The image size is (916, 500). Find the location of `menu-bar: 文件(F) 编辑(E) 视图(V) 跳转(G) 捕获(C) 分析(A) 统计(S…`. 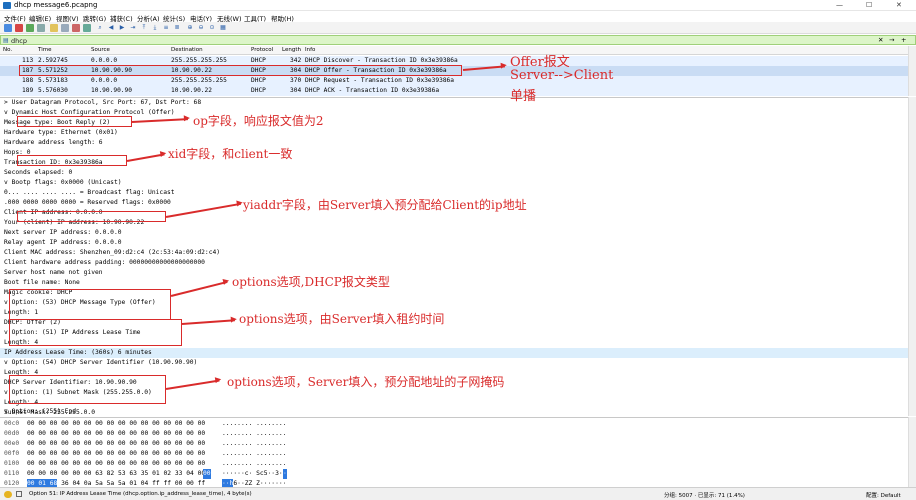

menu-bar: 文件(F) 编辑(E) 视图(V) 跳转(G) 捕获(C) 分析(A) 统计(S… is located at coordinates (458, 17).